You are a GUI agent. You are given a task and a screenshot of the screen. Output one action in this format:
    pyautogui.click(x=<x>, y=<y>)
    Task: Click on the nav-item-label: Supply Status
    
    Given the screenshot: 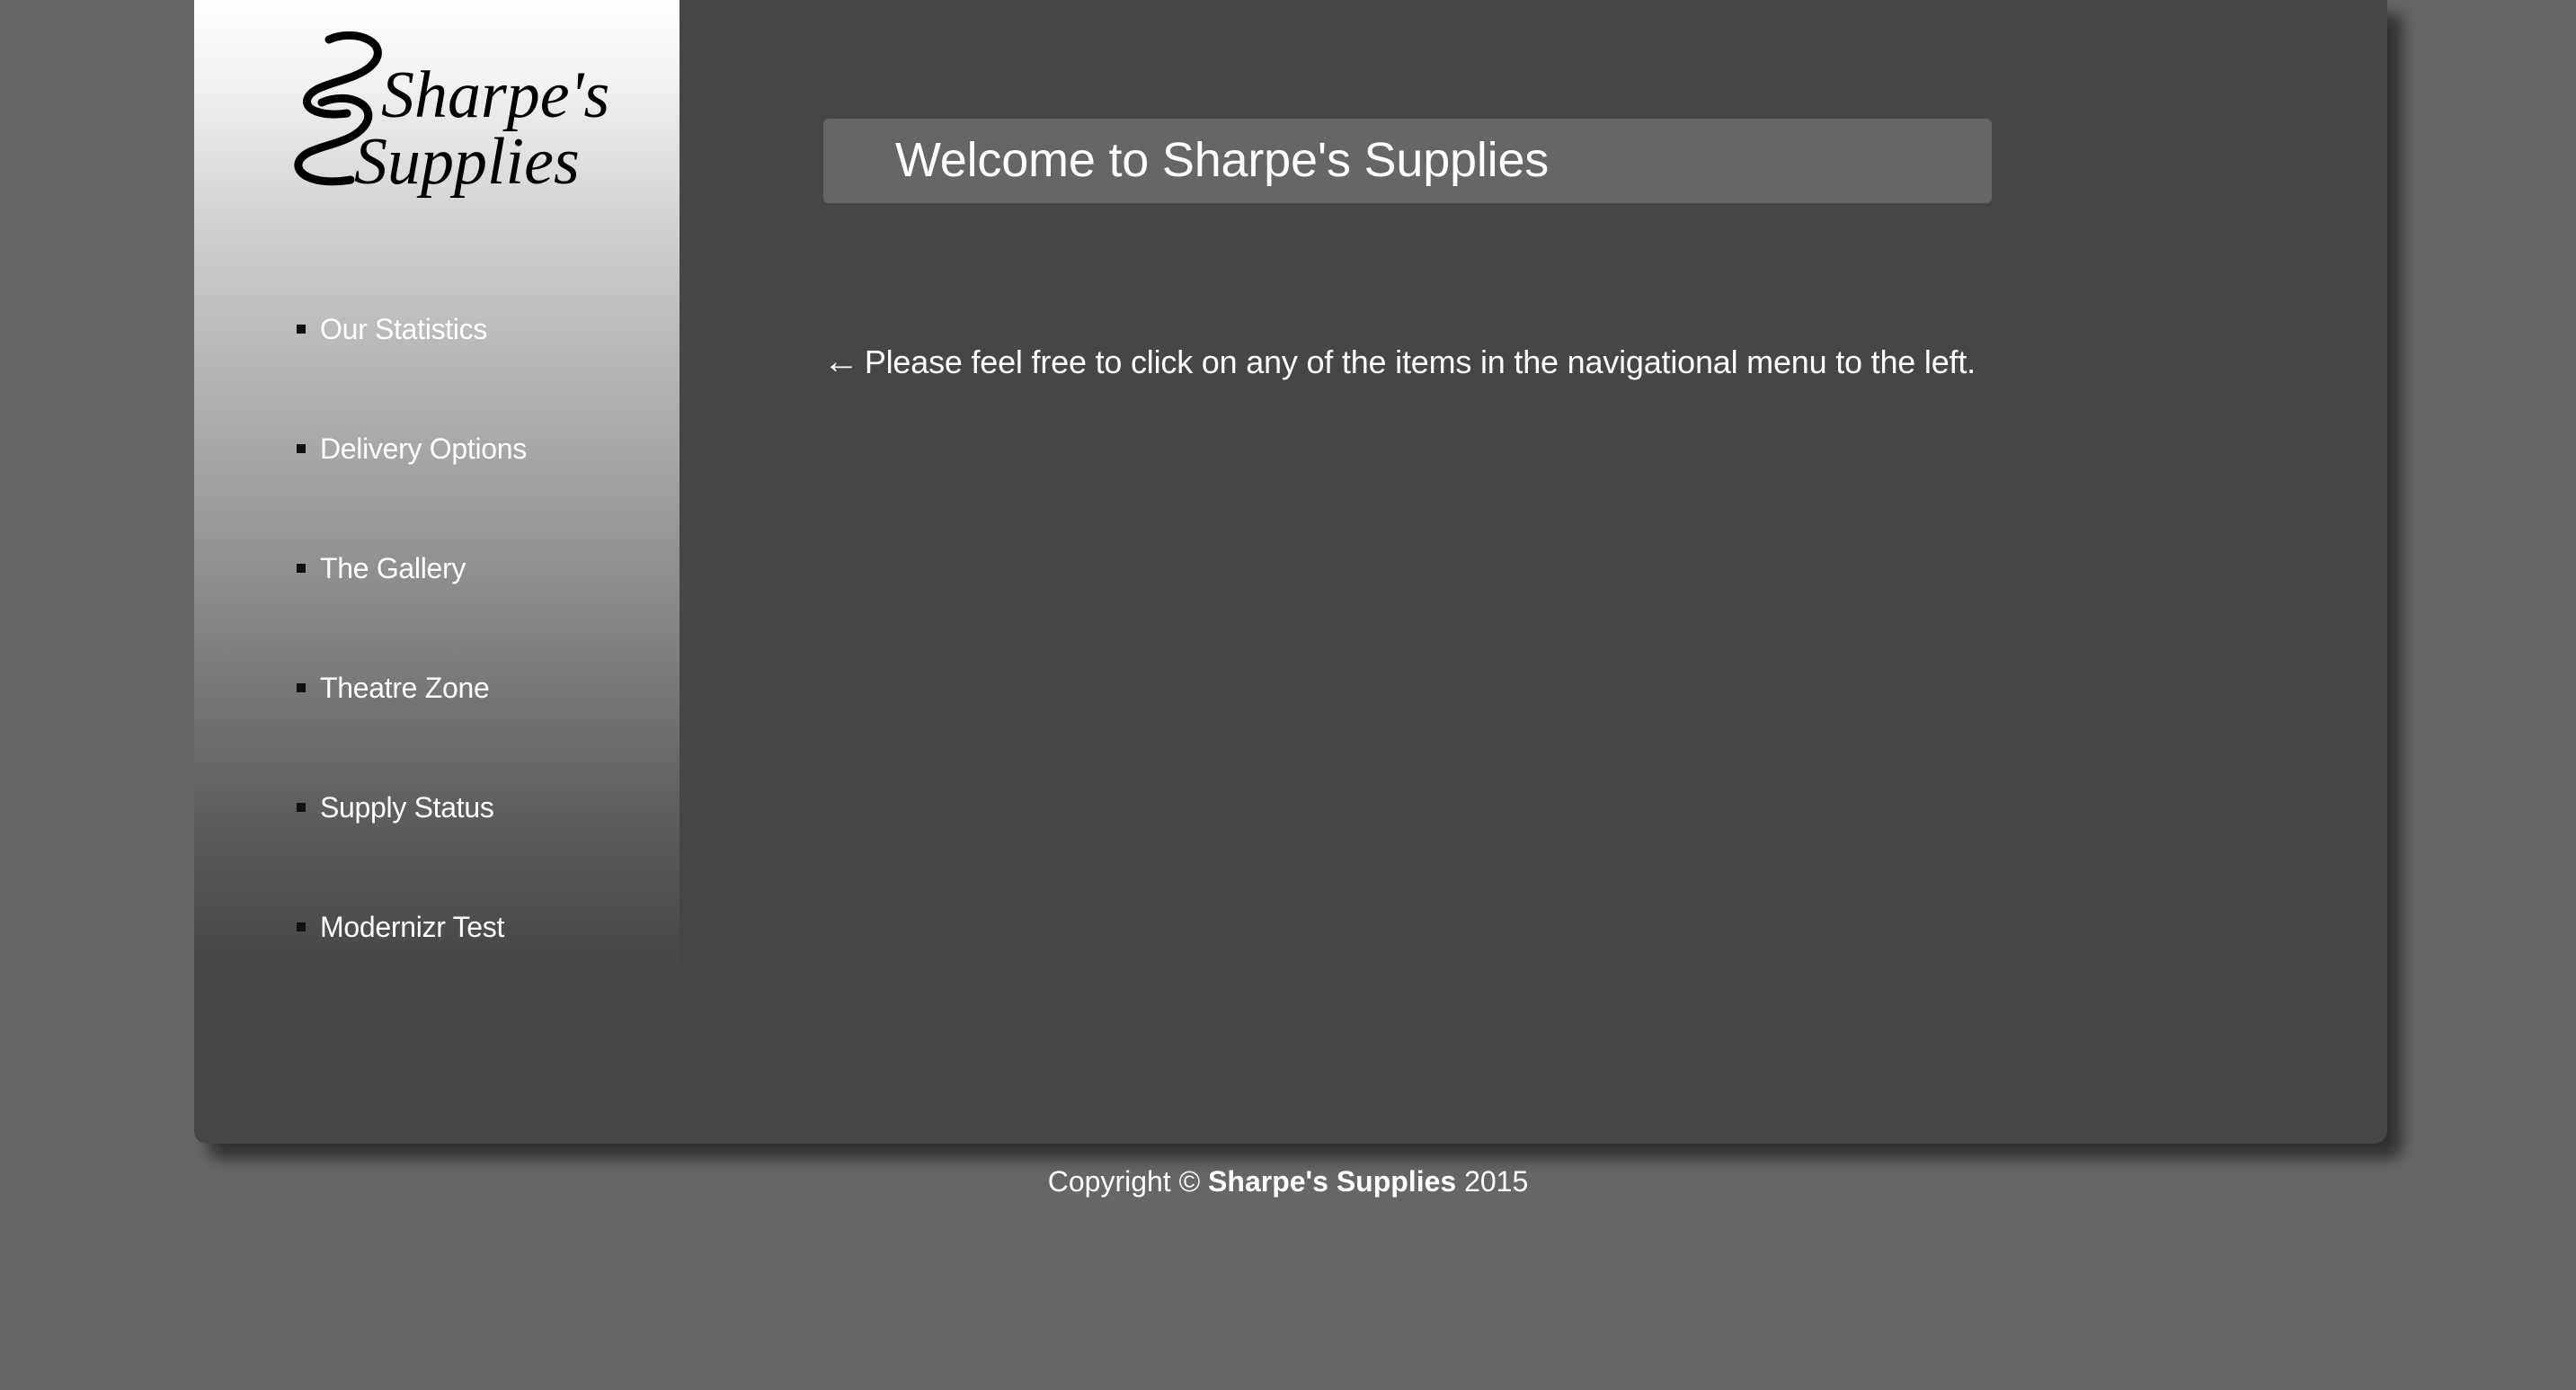 What is the action you would take?
    pyautogui.click(x=407, y=807)
    